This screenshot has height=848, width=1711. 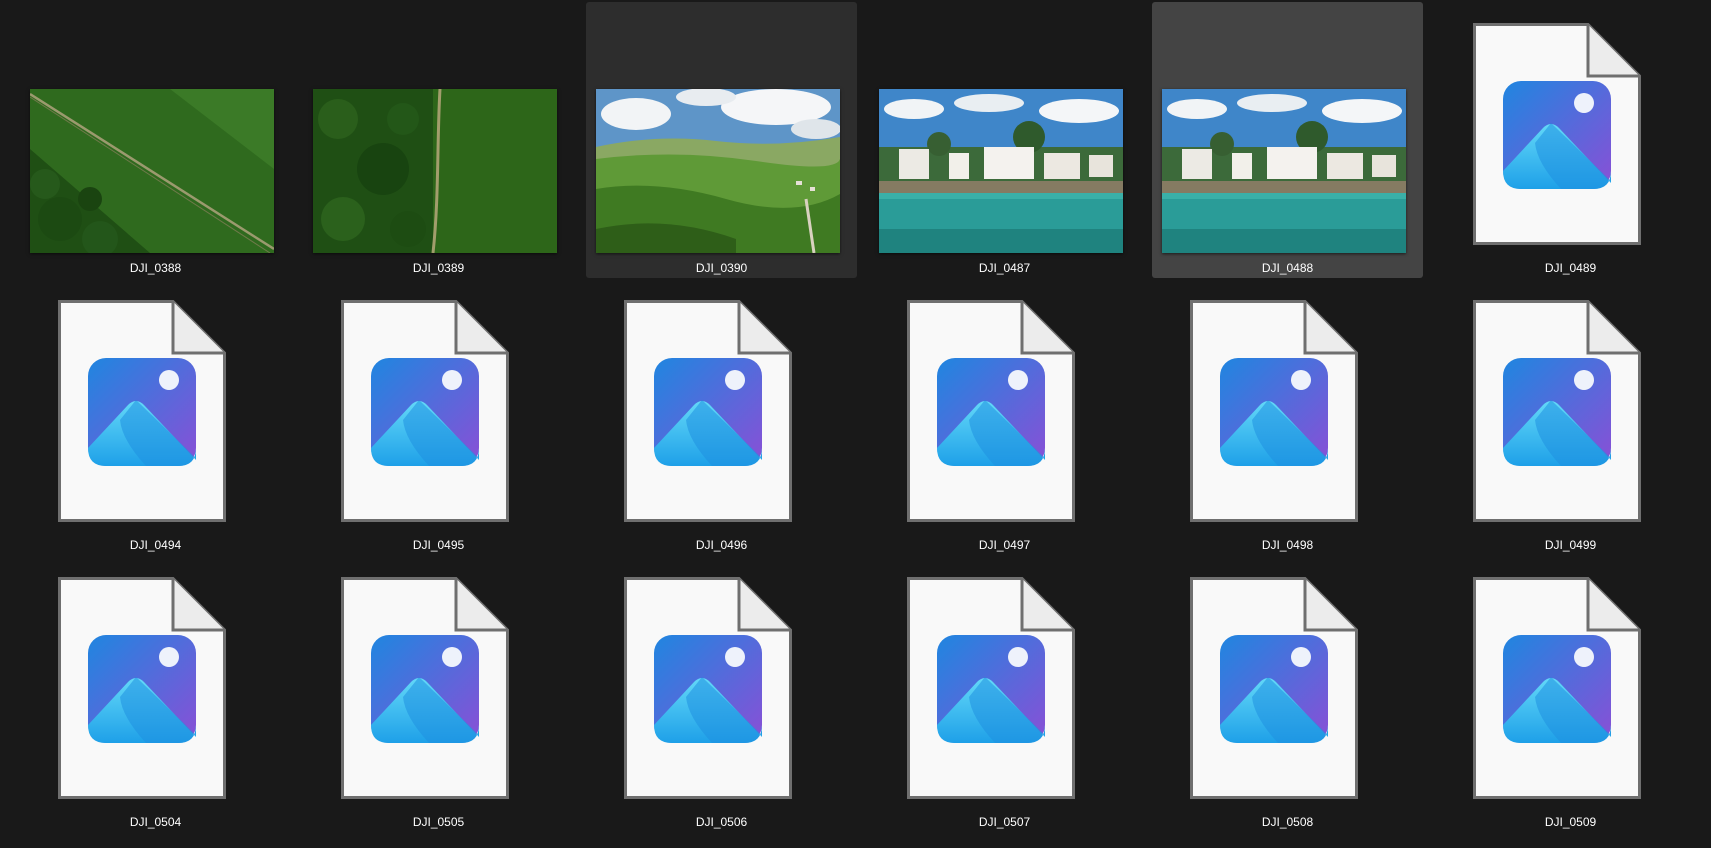 I want to click on file-item-dji-0489: DJI_0489, so click(x=1570, y=140).